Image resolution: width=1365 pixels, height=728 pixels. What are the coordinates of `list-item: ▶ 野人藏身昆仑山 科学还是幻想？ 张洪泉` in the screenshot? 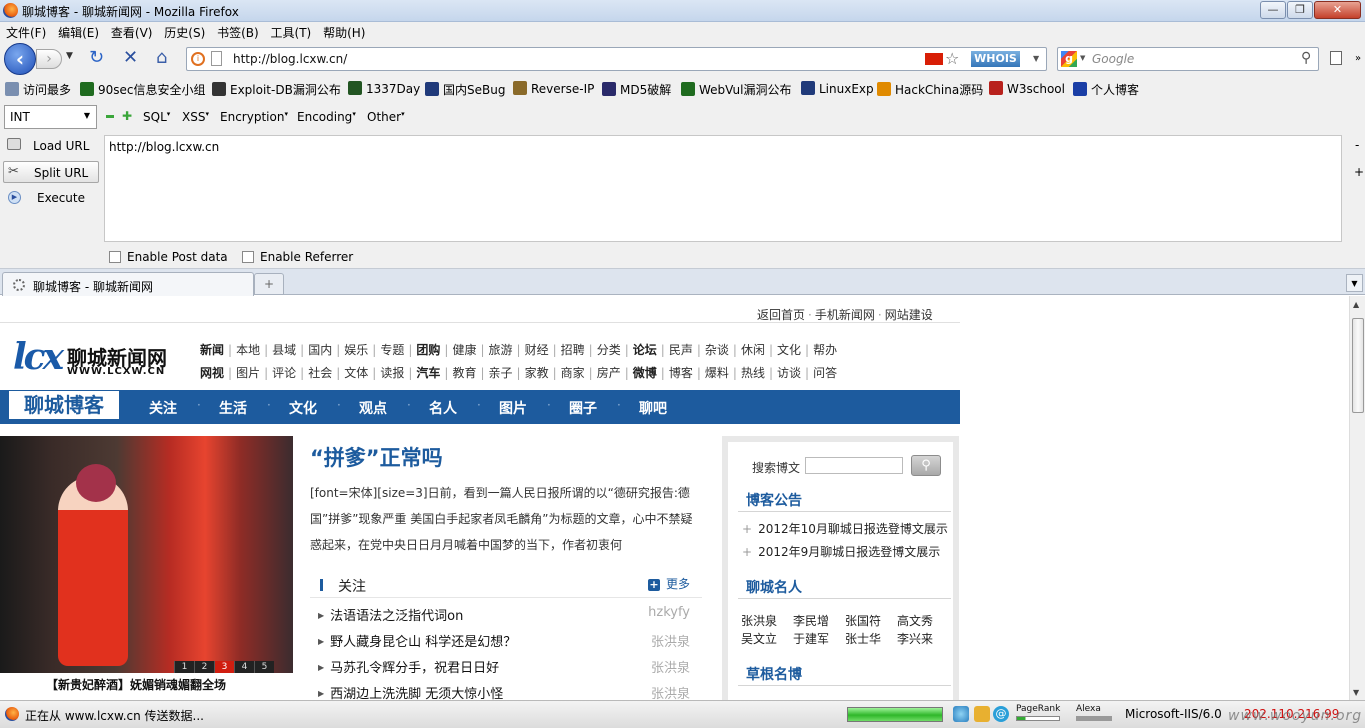 It's located at (504, 640).